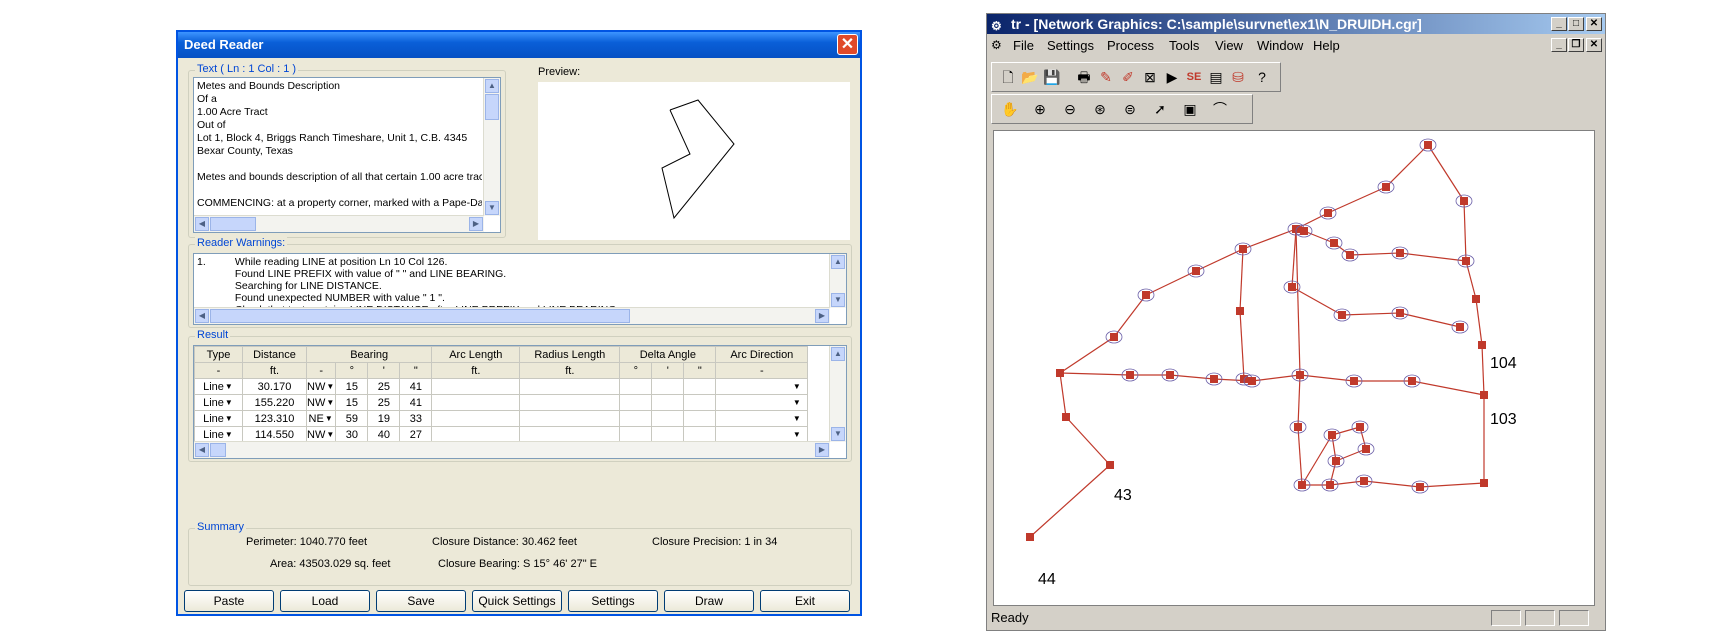  What do you see at coordinates (1030, 77) in the screenshot?
I see `open-icon: 📂` at bounding box center [1030, 77].